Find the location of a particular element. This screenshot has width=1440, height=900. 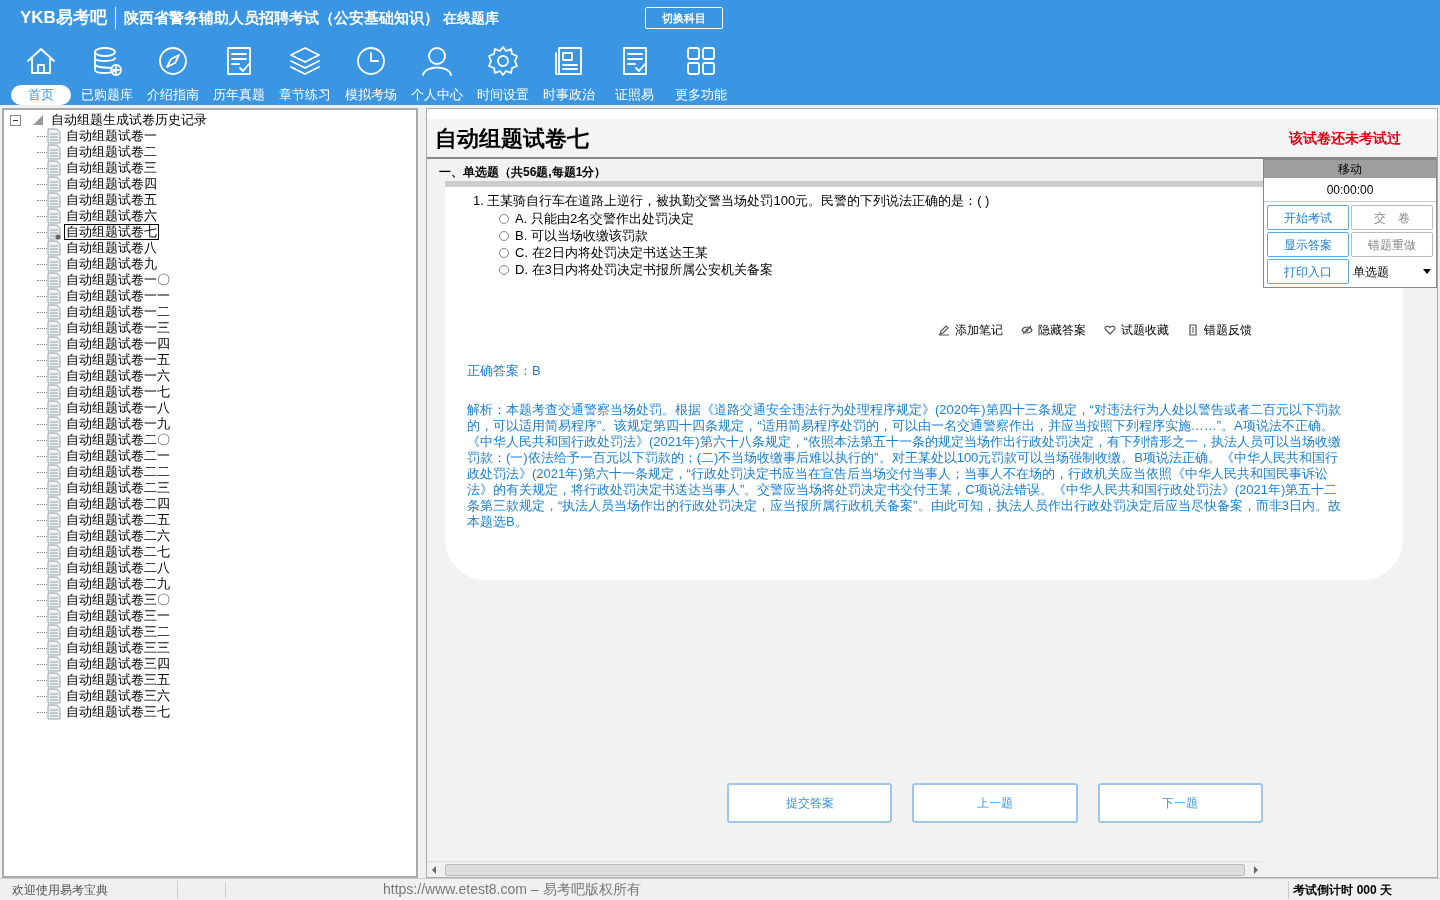

answer-action-link: 隐藏答案 is located at coordinates (1053, 329).